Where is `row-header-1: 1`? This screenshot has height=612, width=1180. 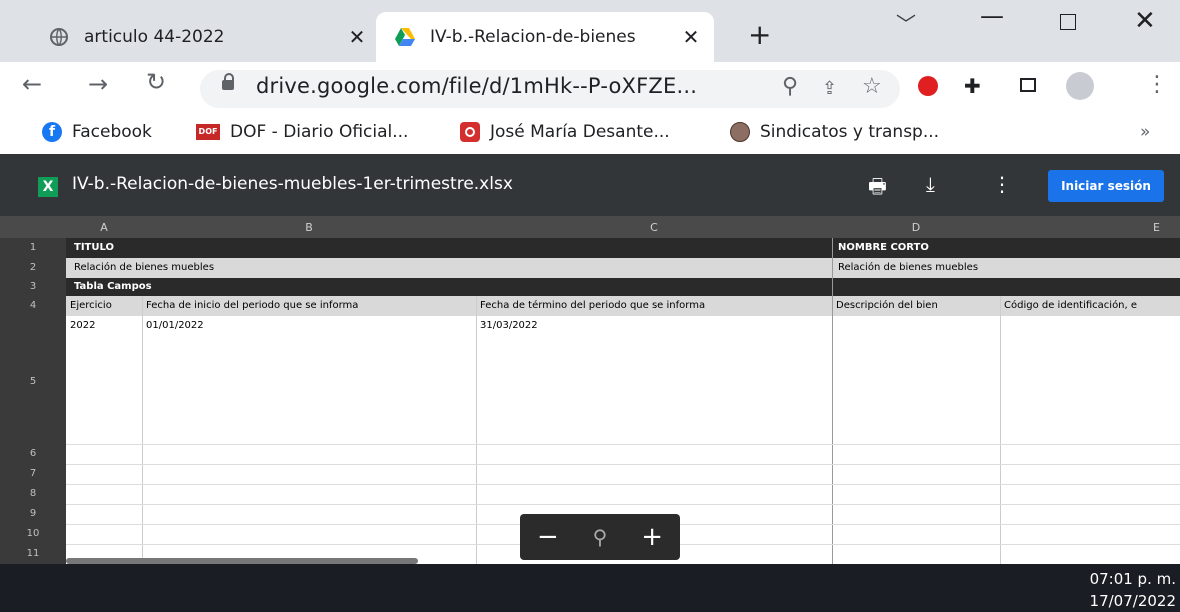 row-header-1: 1 is located at coordinates (33, 247).